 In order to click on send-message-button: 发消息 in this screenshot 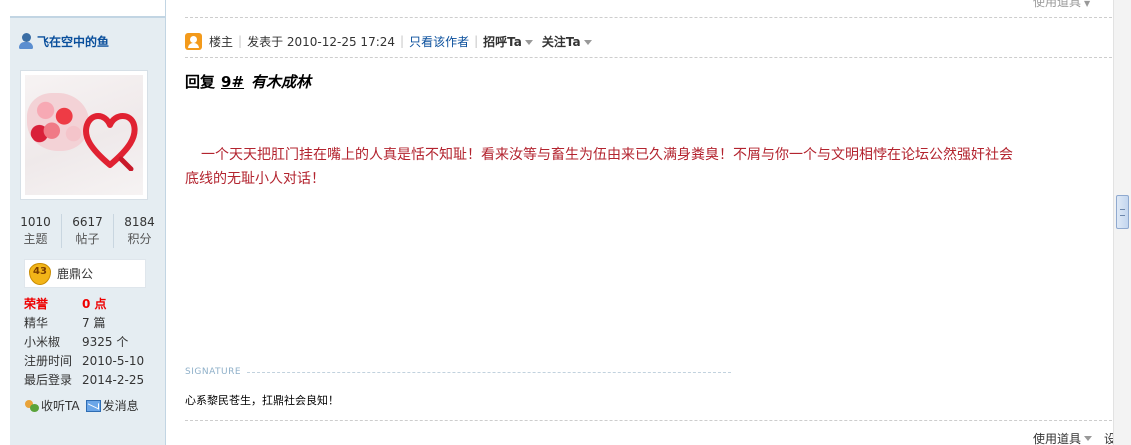, I will do `click(112, 405)`.